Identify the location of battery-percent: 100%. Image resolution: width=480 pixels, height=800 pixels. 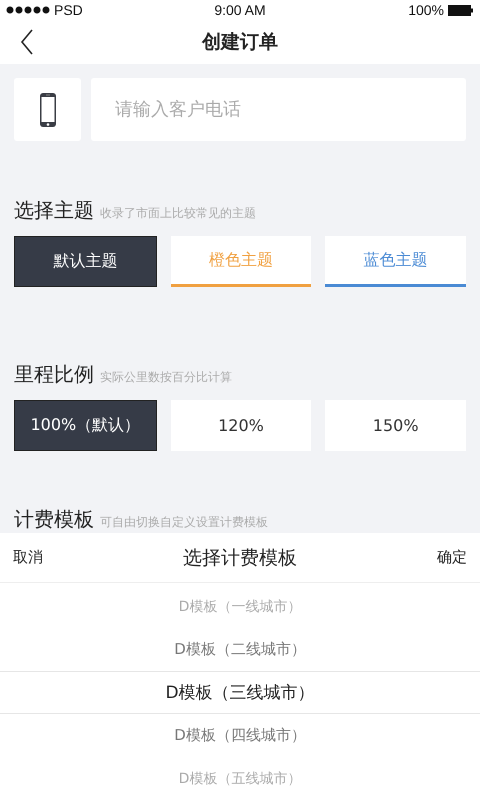
(426, 10).